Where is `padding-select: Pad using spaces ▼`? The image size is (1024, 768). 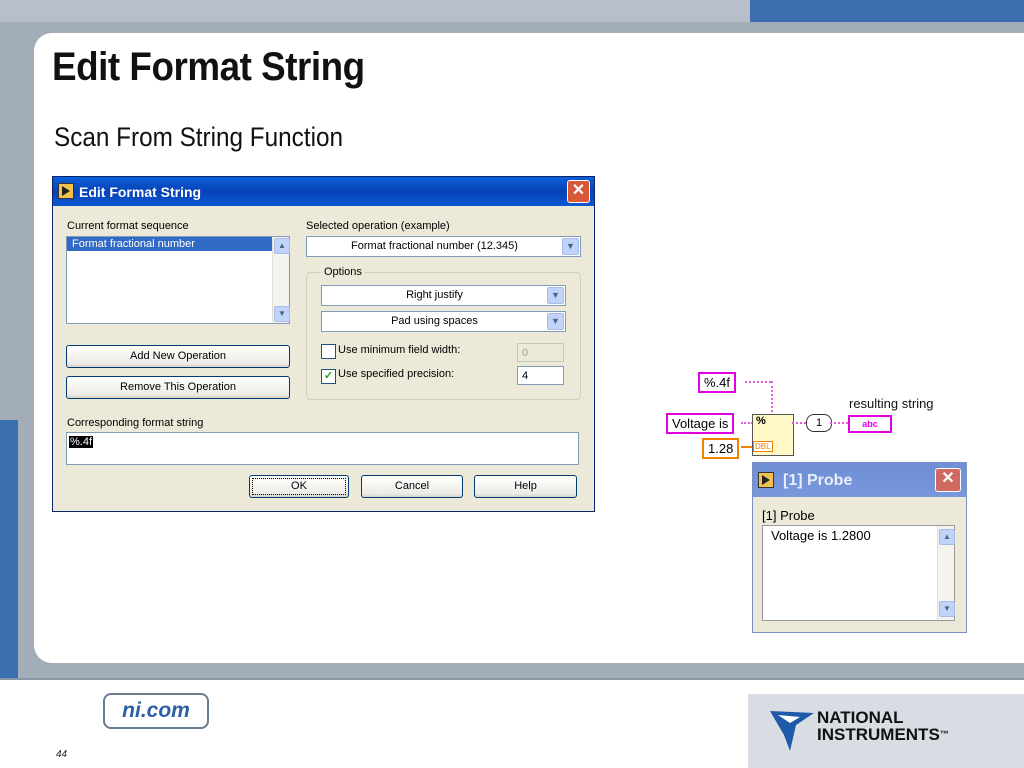 padding-select: Pad using spaces ▼ is located at coordinates (443, 321).